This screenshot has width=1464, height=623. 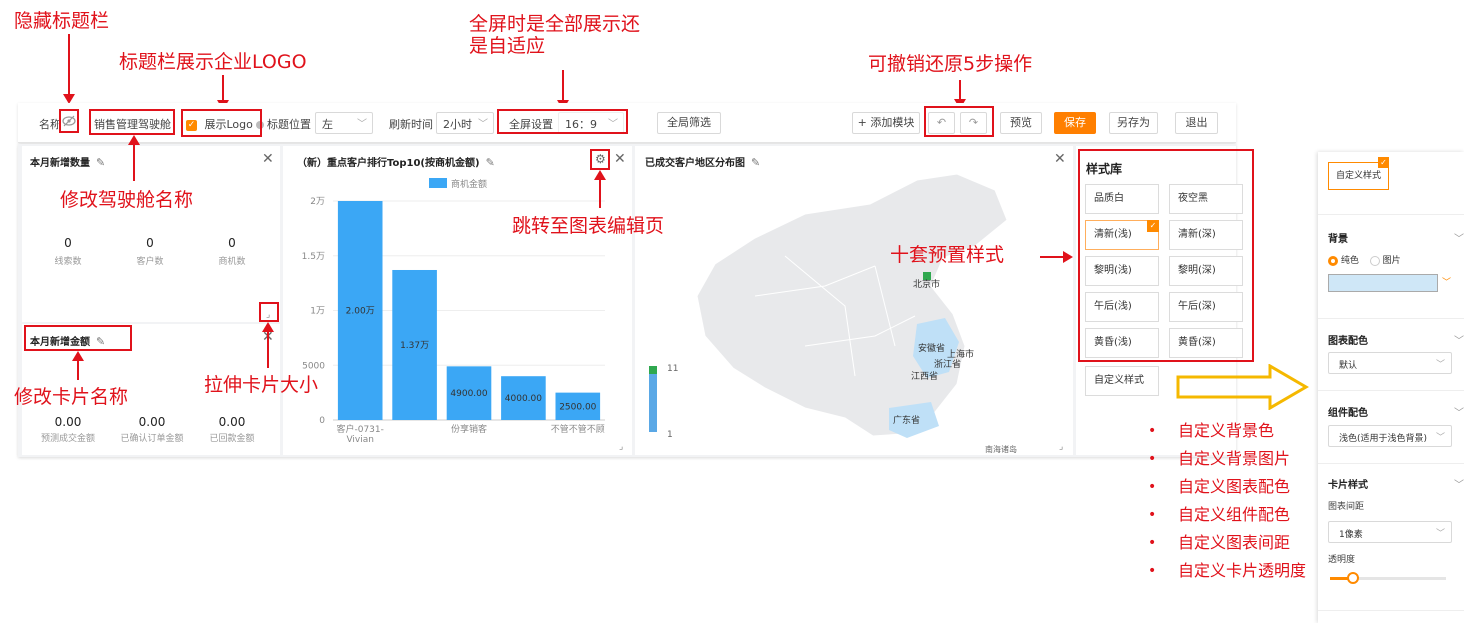 What do you see at coordinates (1390, 363) in the screenshot?
I see `chart-palette-select: 默认 ﹀` at bounding box center [1390, 363].